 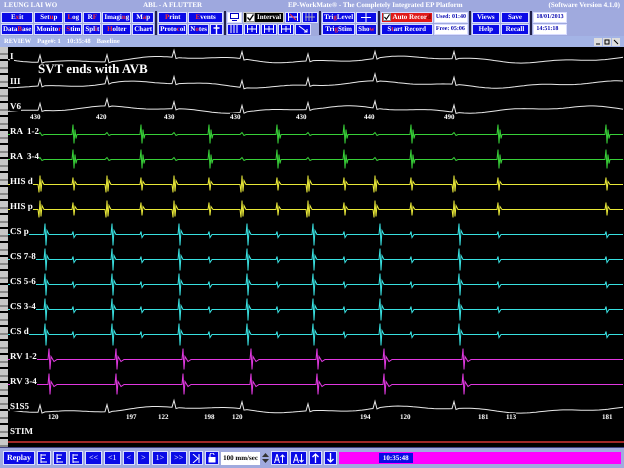 What do you see at coordinates (179, 458) in the screenshot?
I see `navigation-button: >>` at bounding box center [179, 458].